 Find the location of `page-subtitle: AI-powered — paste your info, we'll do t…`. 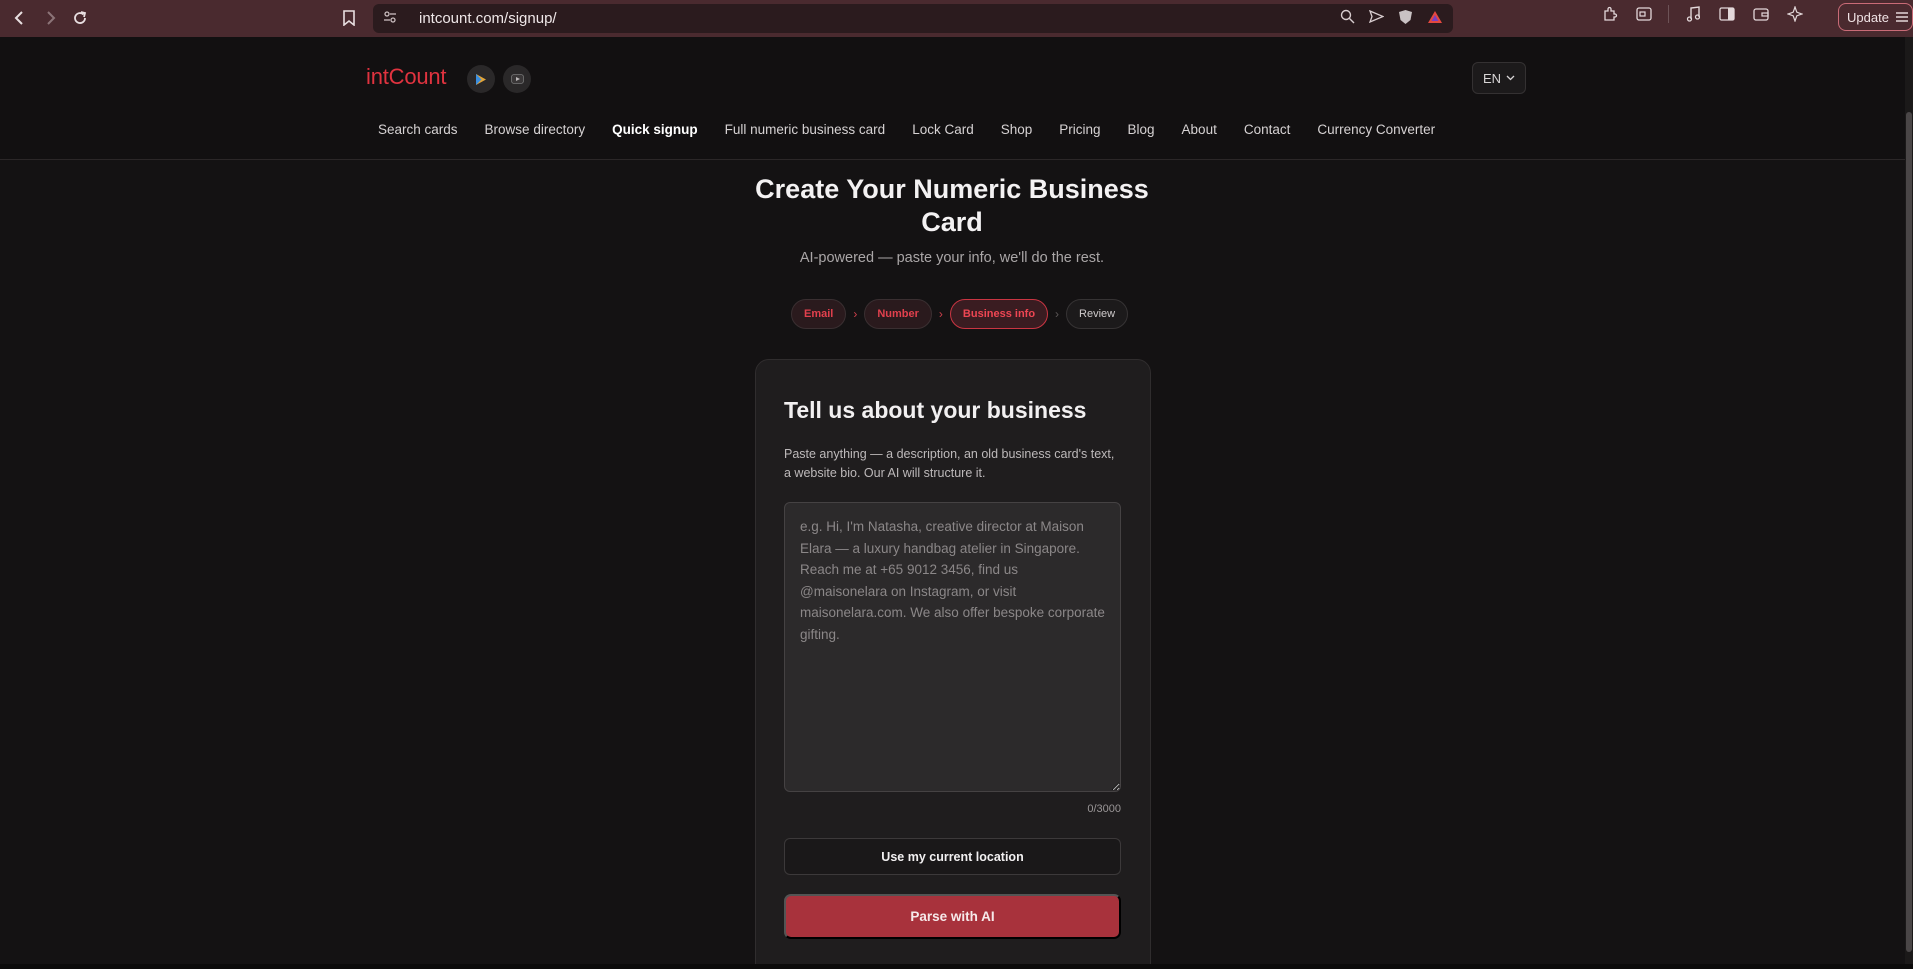

page-subtitle: AI-powered — paste your info, we'll do t… is located at coordinates (952, 258).